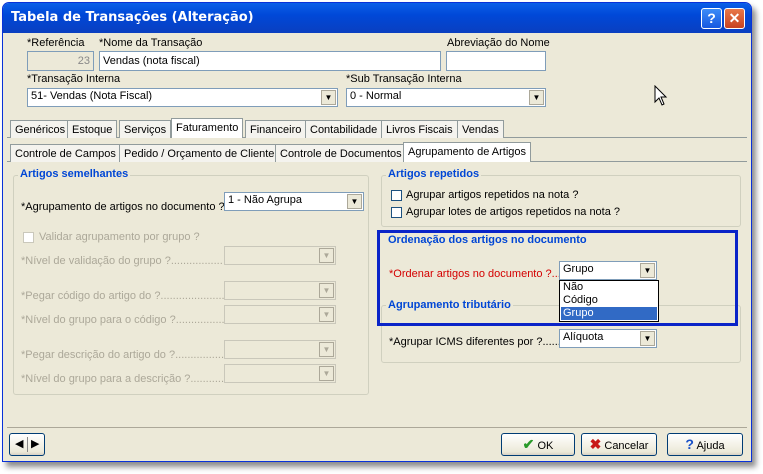  What do you see at coordinates (56, 43) in the screenshot?
I see `referencia-label: *Referência` at bounding box center [56, 43].